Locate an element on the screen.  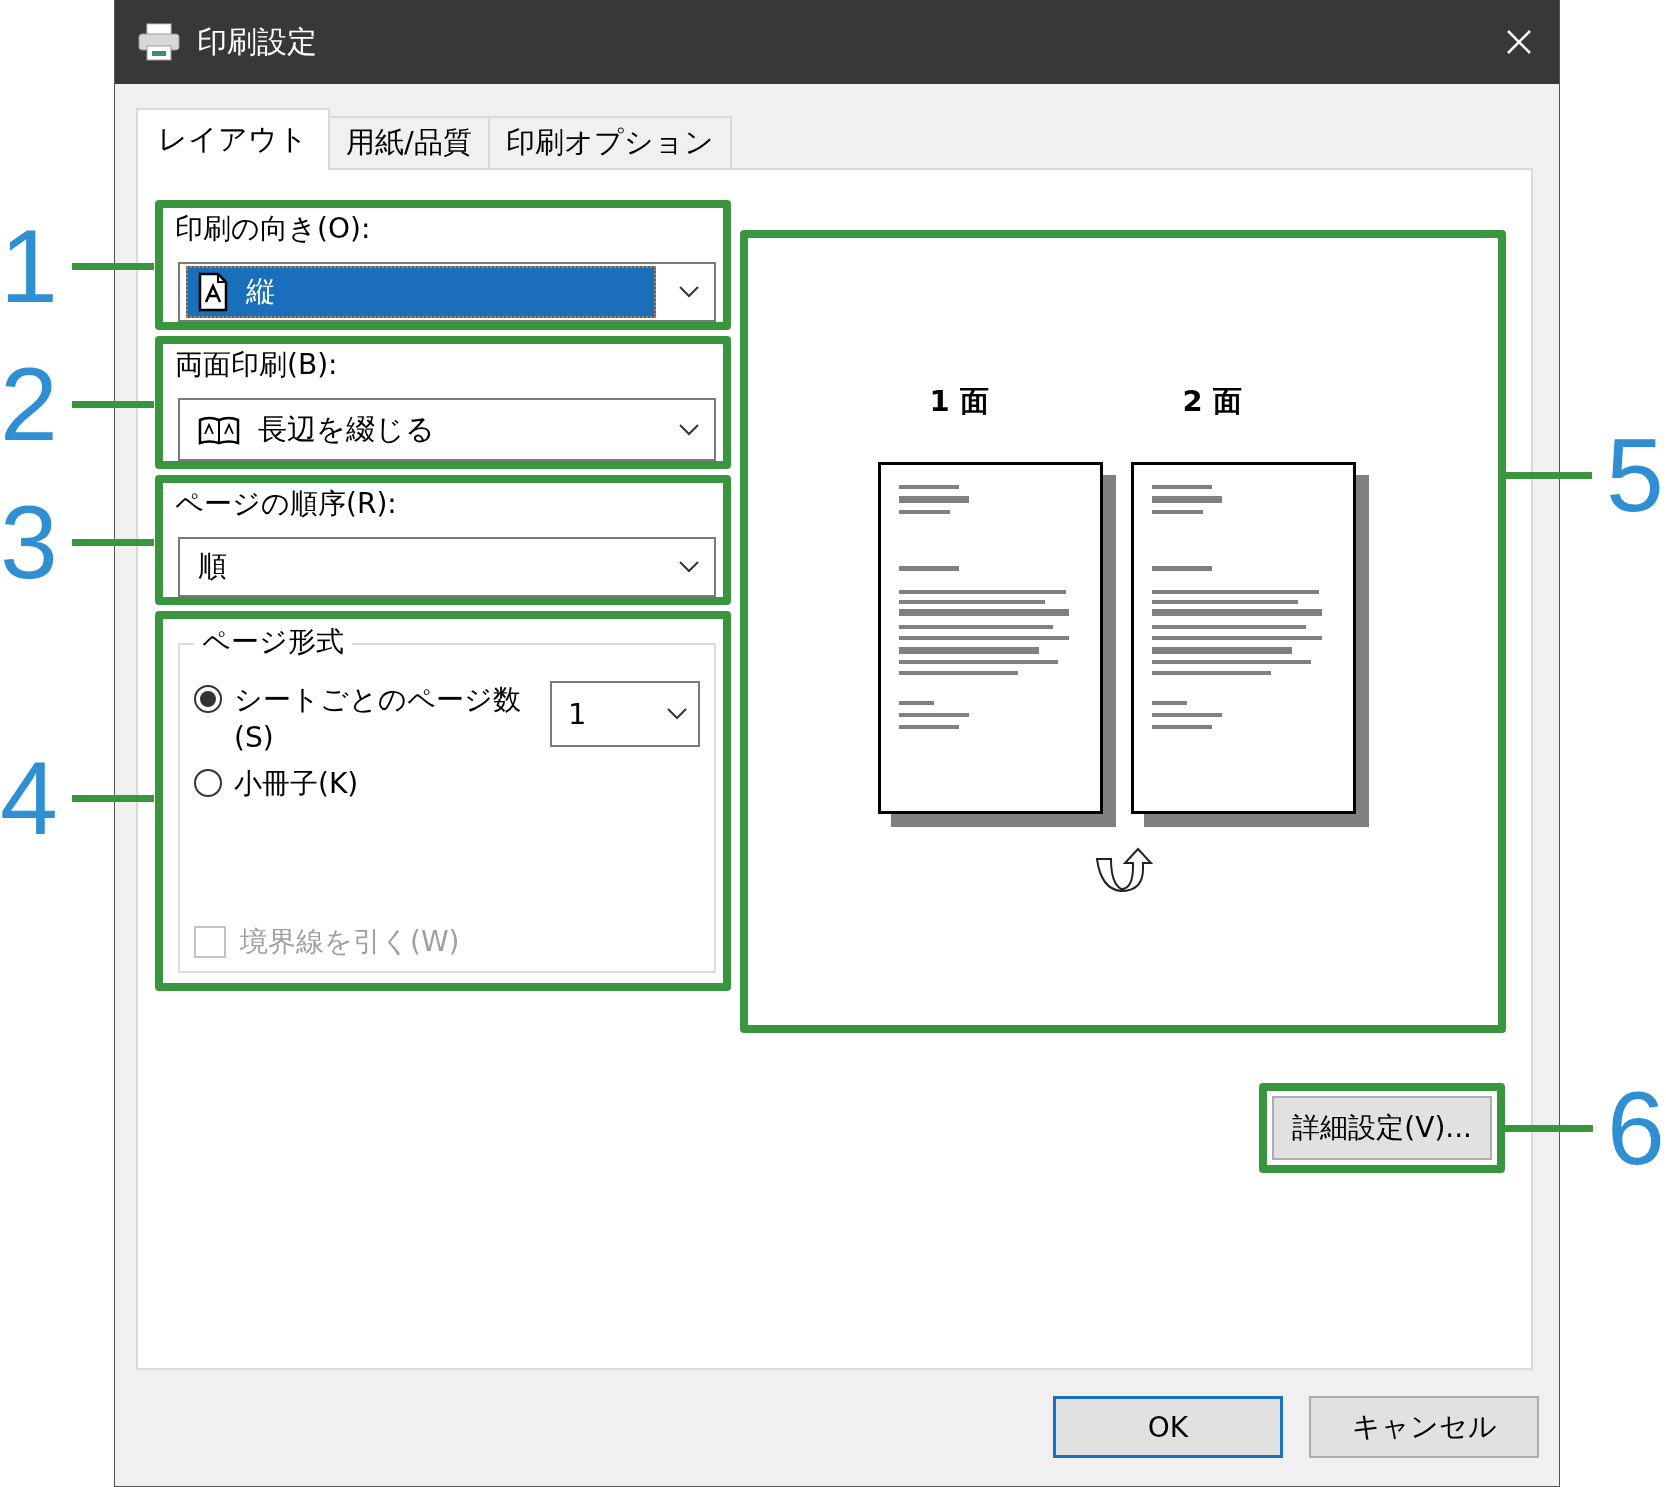
field-label: ページの順序(R): is located at coordinates (286, 504).